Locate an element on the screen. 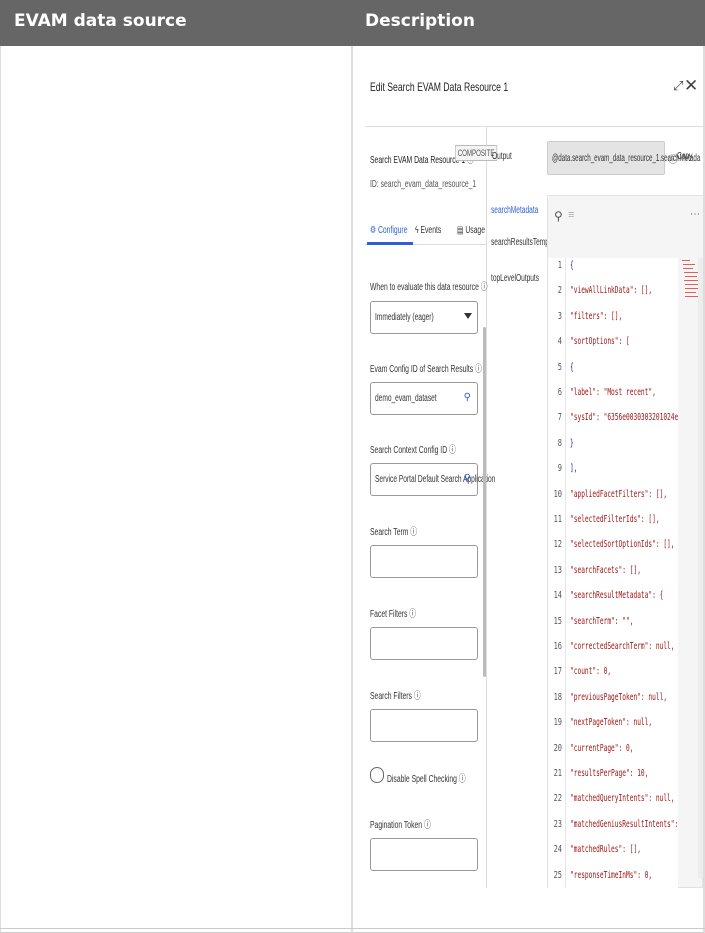  copy-button: Copy is located at coordinates (684, 156).